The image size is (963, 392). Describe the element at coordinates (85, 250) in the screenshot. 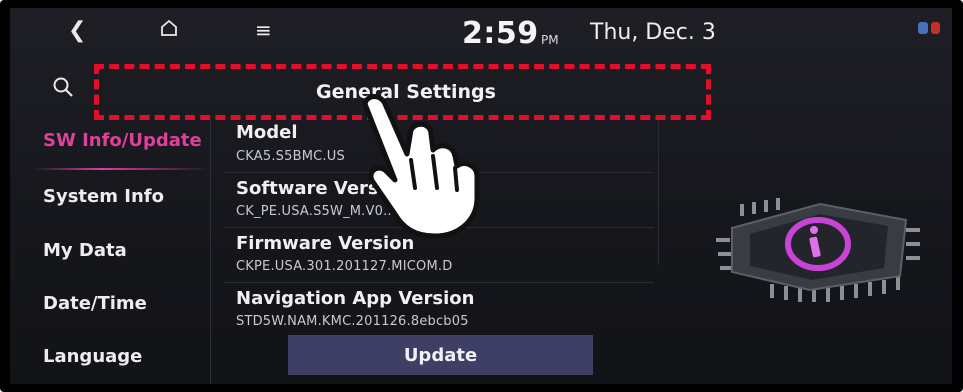

I see `sidebar-item-my-data: My Data` at that location.